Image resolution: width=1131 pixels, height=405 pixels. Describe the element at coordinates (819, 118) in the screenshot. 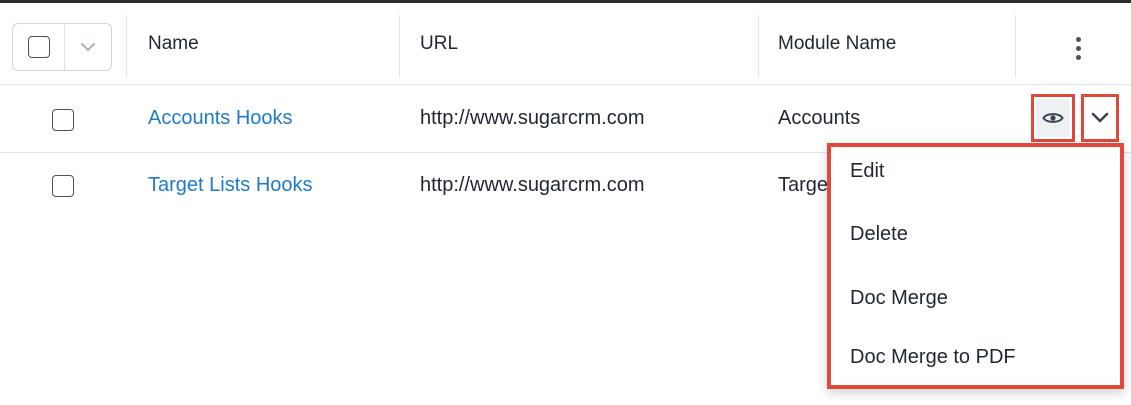

I see `record-module-name: Accounts` at that location.